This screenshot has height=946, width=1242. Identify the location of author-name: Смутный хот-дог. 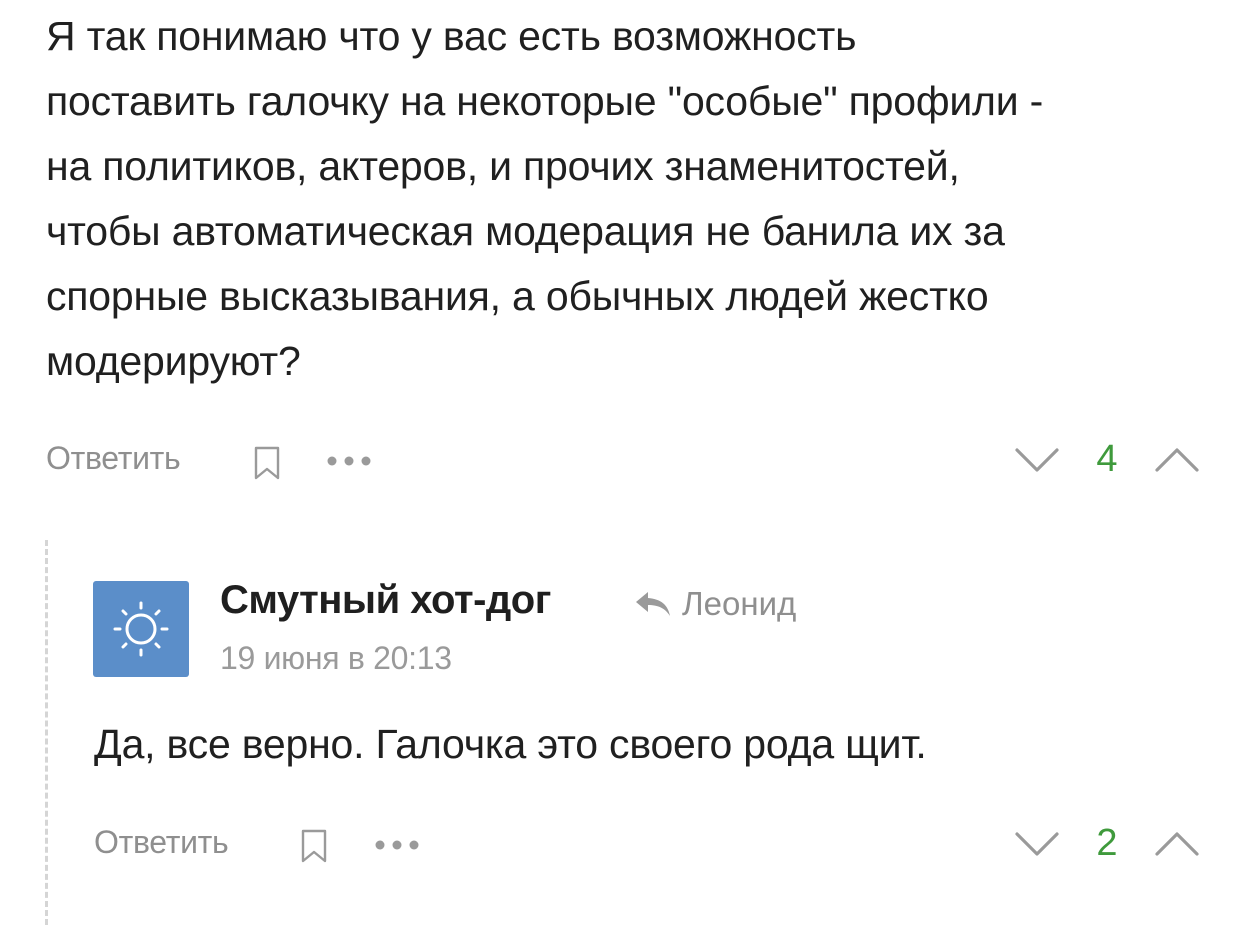
(385, 600).